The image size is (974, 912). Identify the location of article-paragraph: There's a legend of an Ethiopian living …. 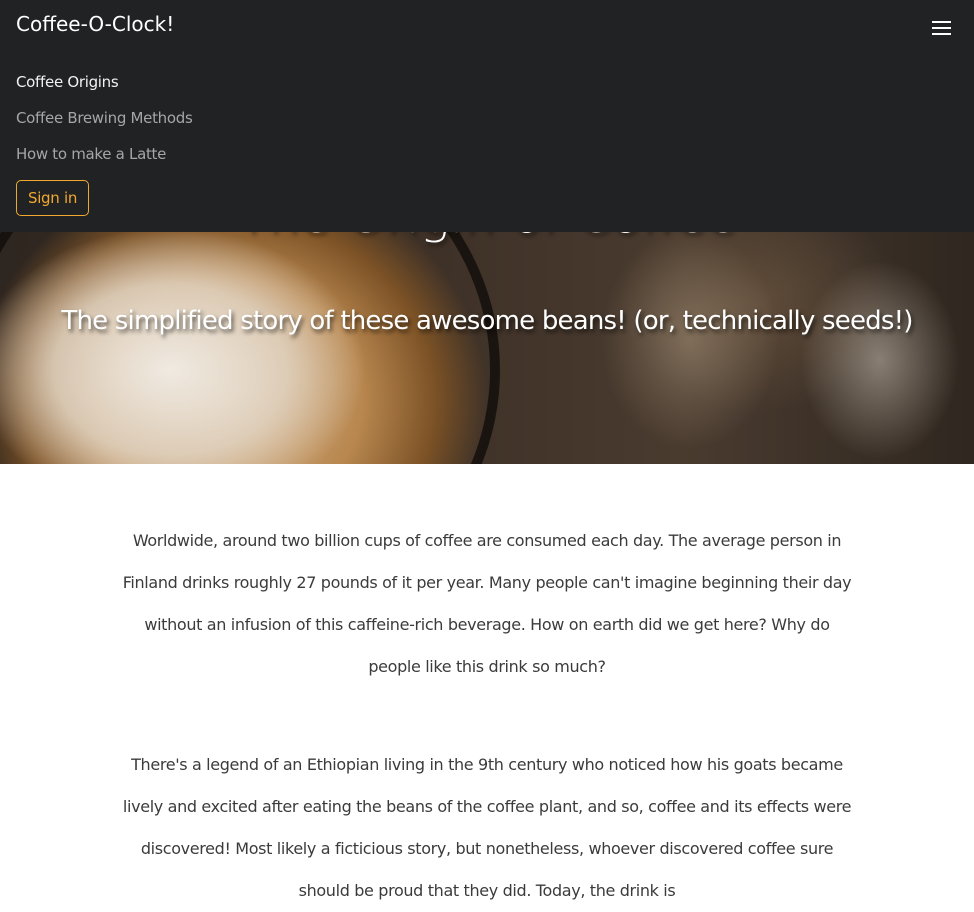
(487, 827).